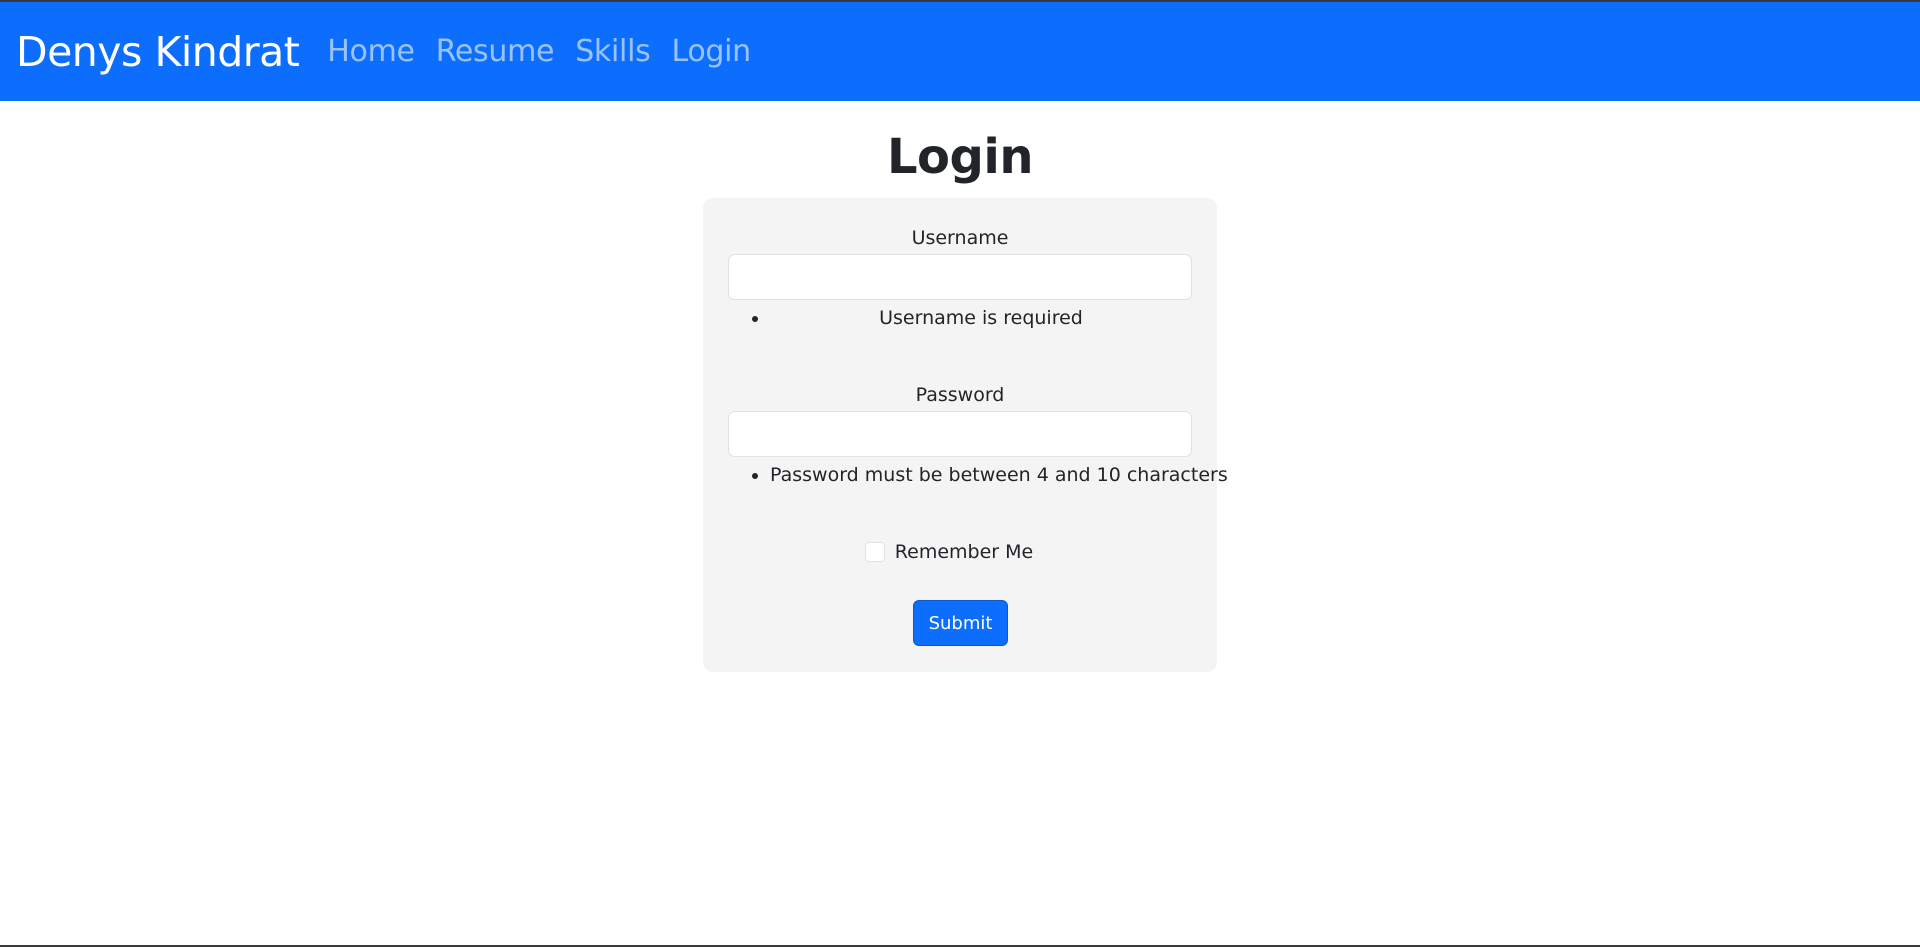  What do you see at coordinates (495, 51) in the screenshot?
I see `nav-link-resume: Resume` at bounding box center [495, 51].